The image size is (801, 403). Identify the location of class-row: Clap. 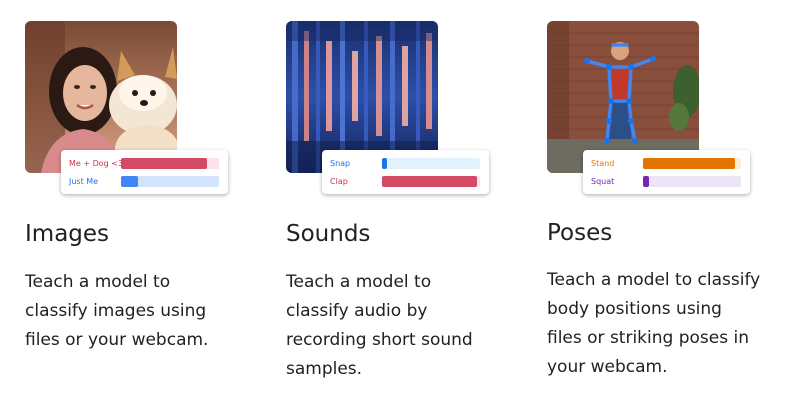
(405, 182).